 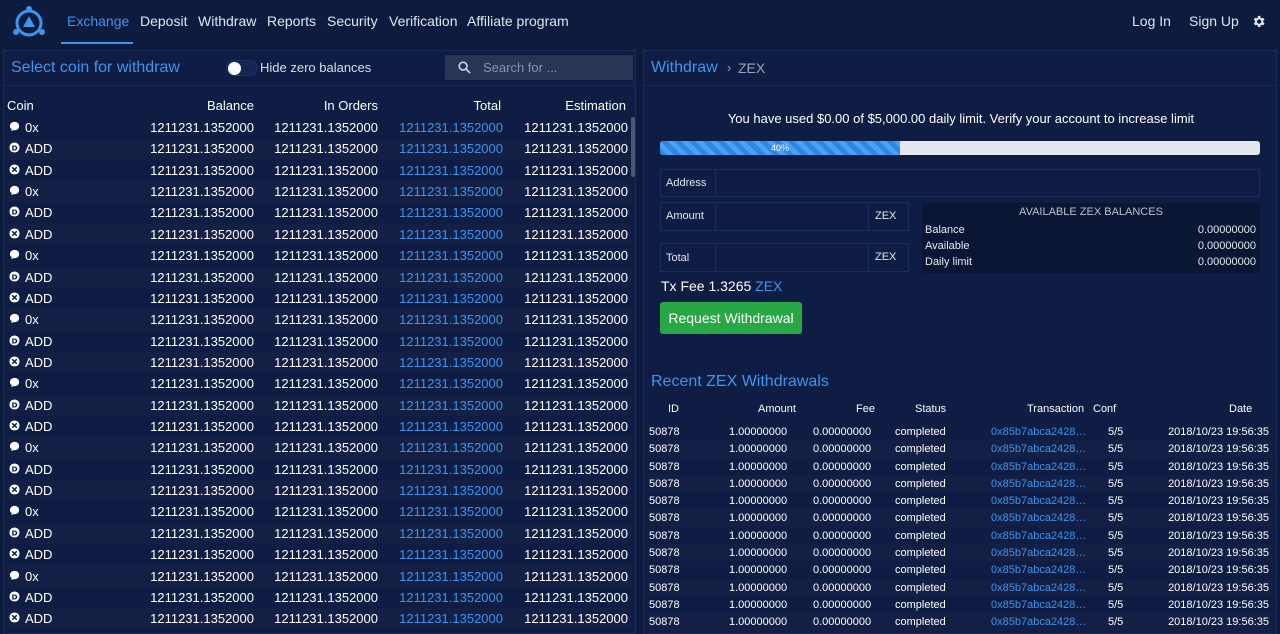 I want to click on col-transaction: Transaction, so click(x=1056, y=409).